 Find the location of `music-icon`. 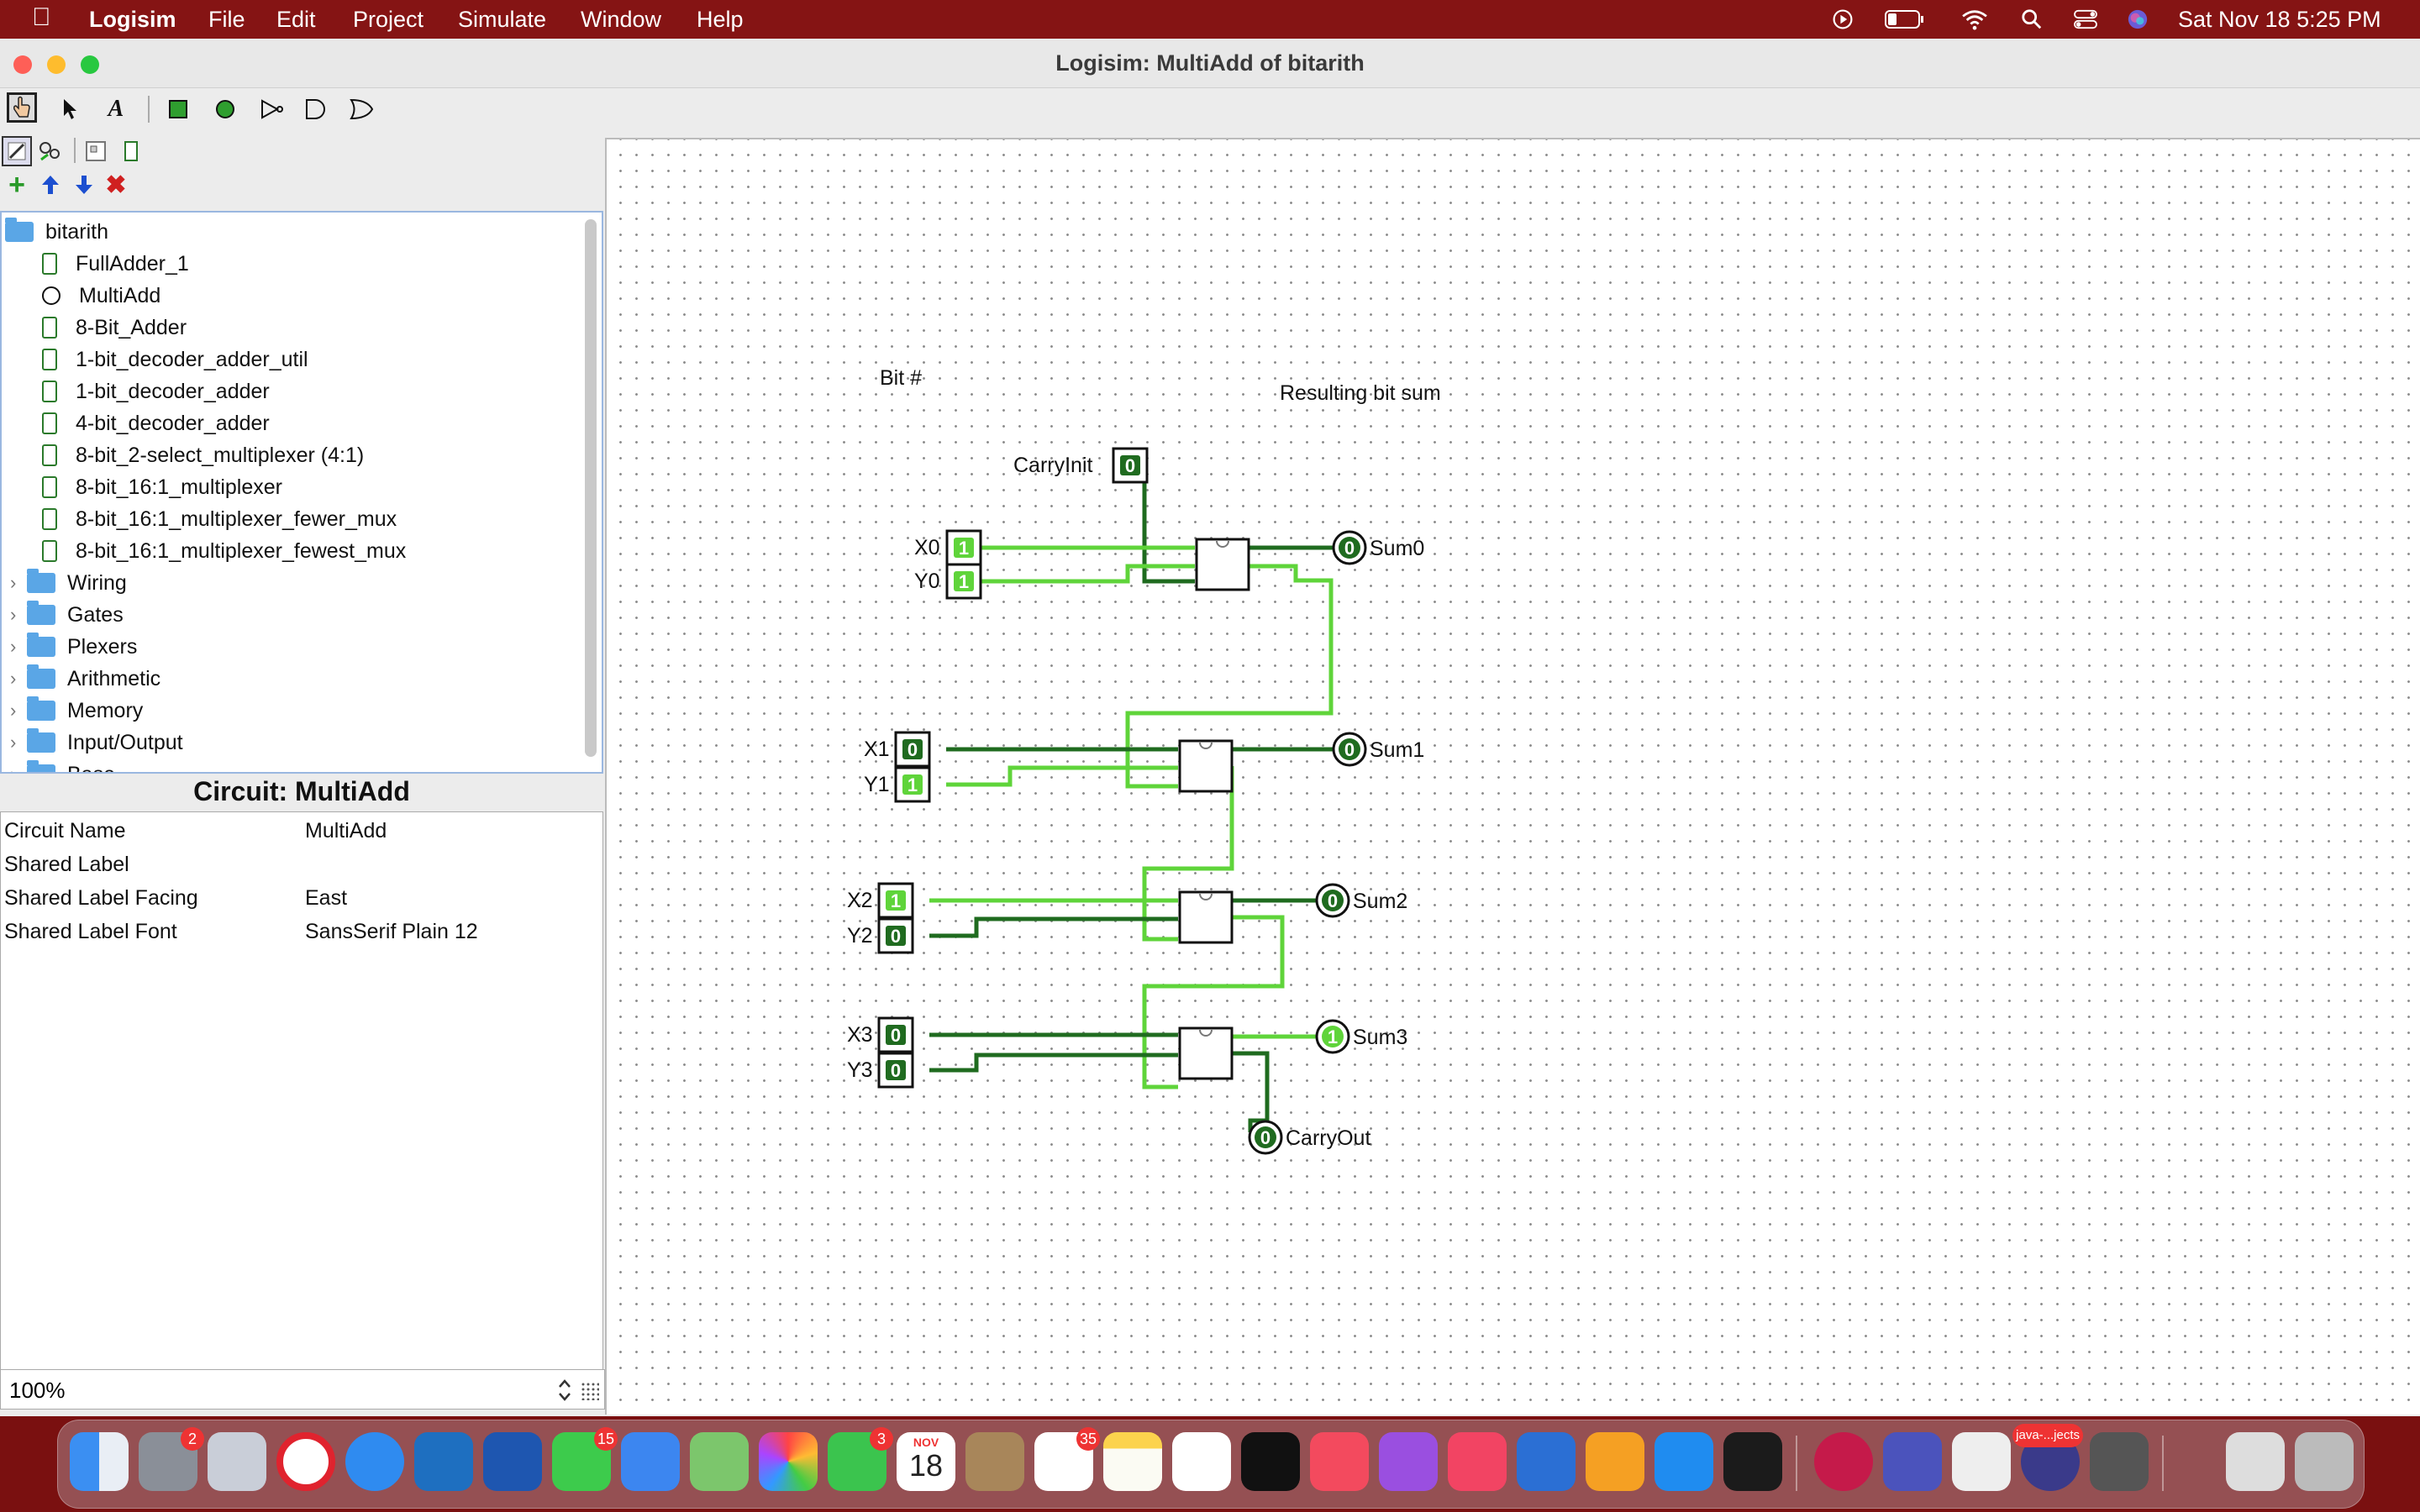

music-icon is located at coordinates (1339, 1461).